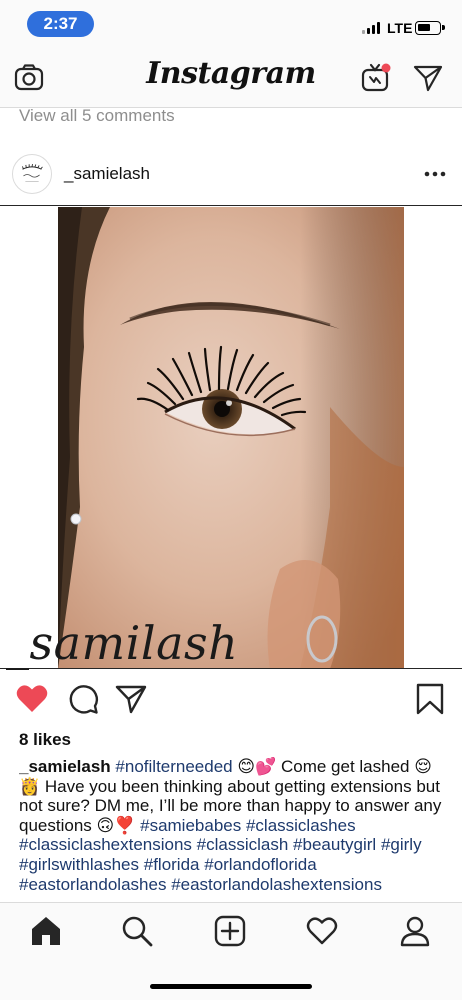  What do you see at coordinates (430, 699) in the screenshot?
I see `save-bookmark-icon` at bounding box center [430, 699].